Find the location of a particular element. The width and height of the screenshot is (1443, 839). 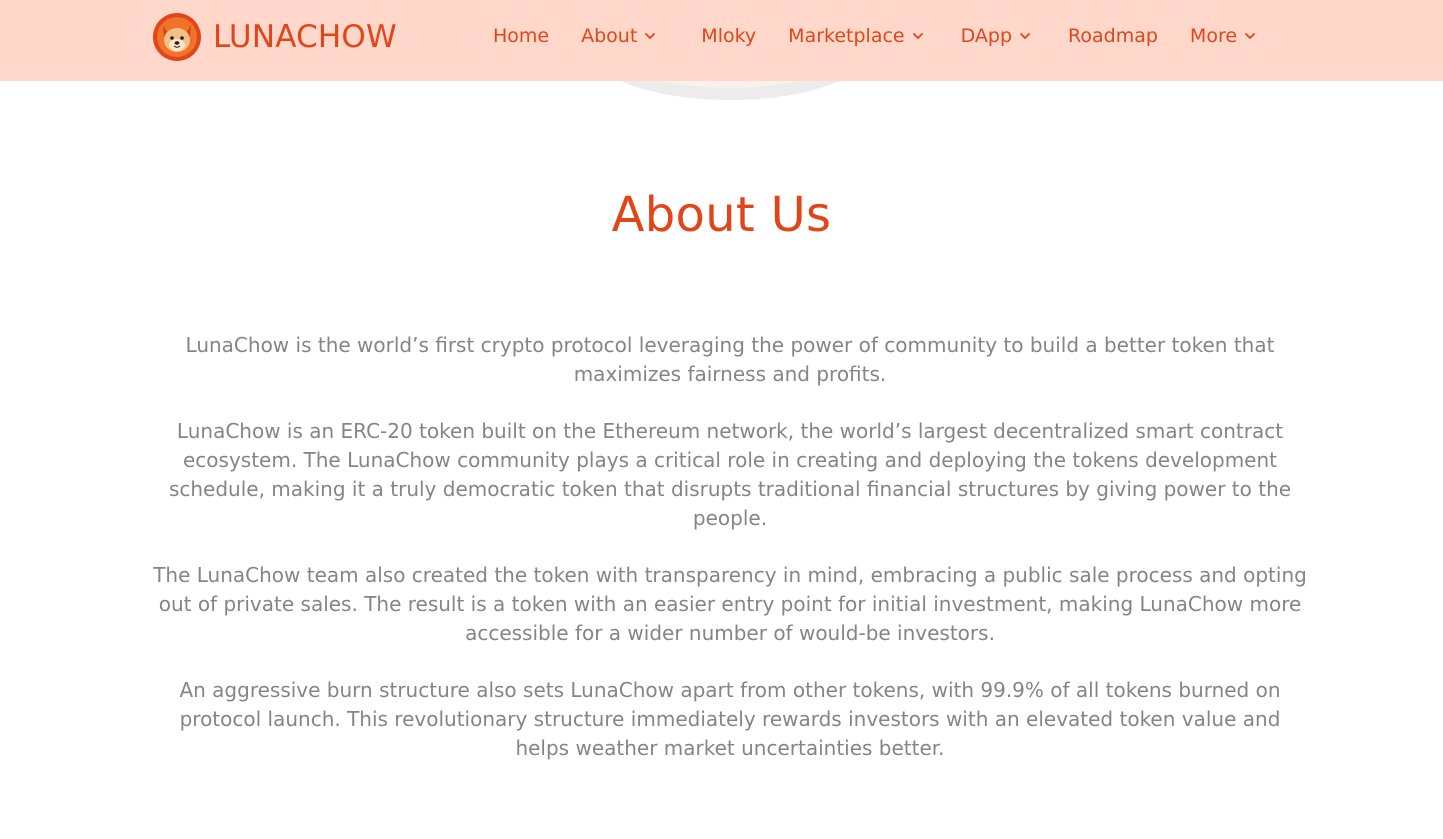

nav-item-label: Home is located at coordinates (521, 36).